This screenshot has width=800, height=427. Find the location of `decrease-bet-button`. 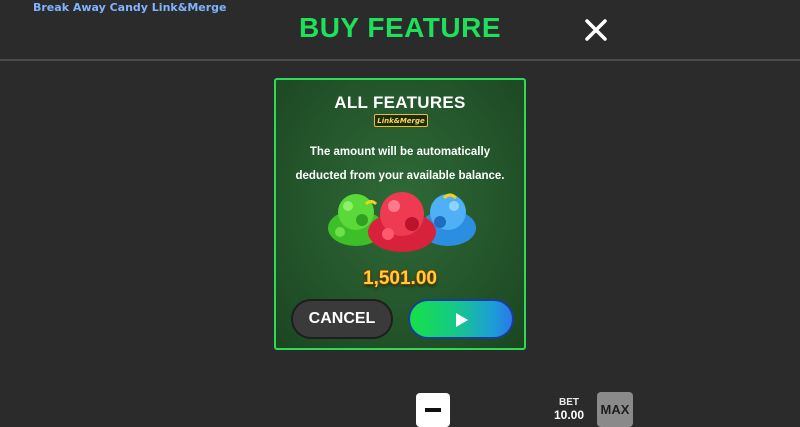

decrease-bet-button is located at coordinates (433, 410).